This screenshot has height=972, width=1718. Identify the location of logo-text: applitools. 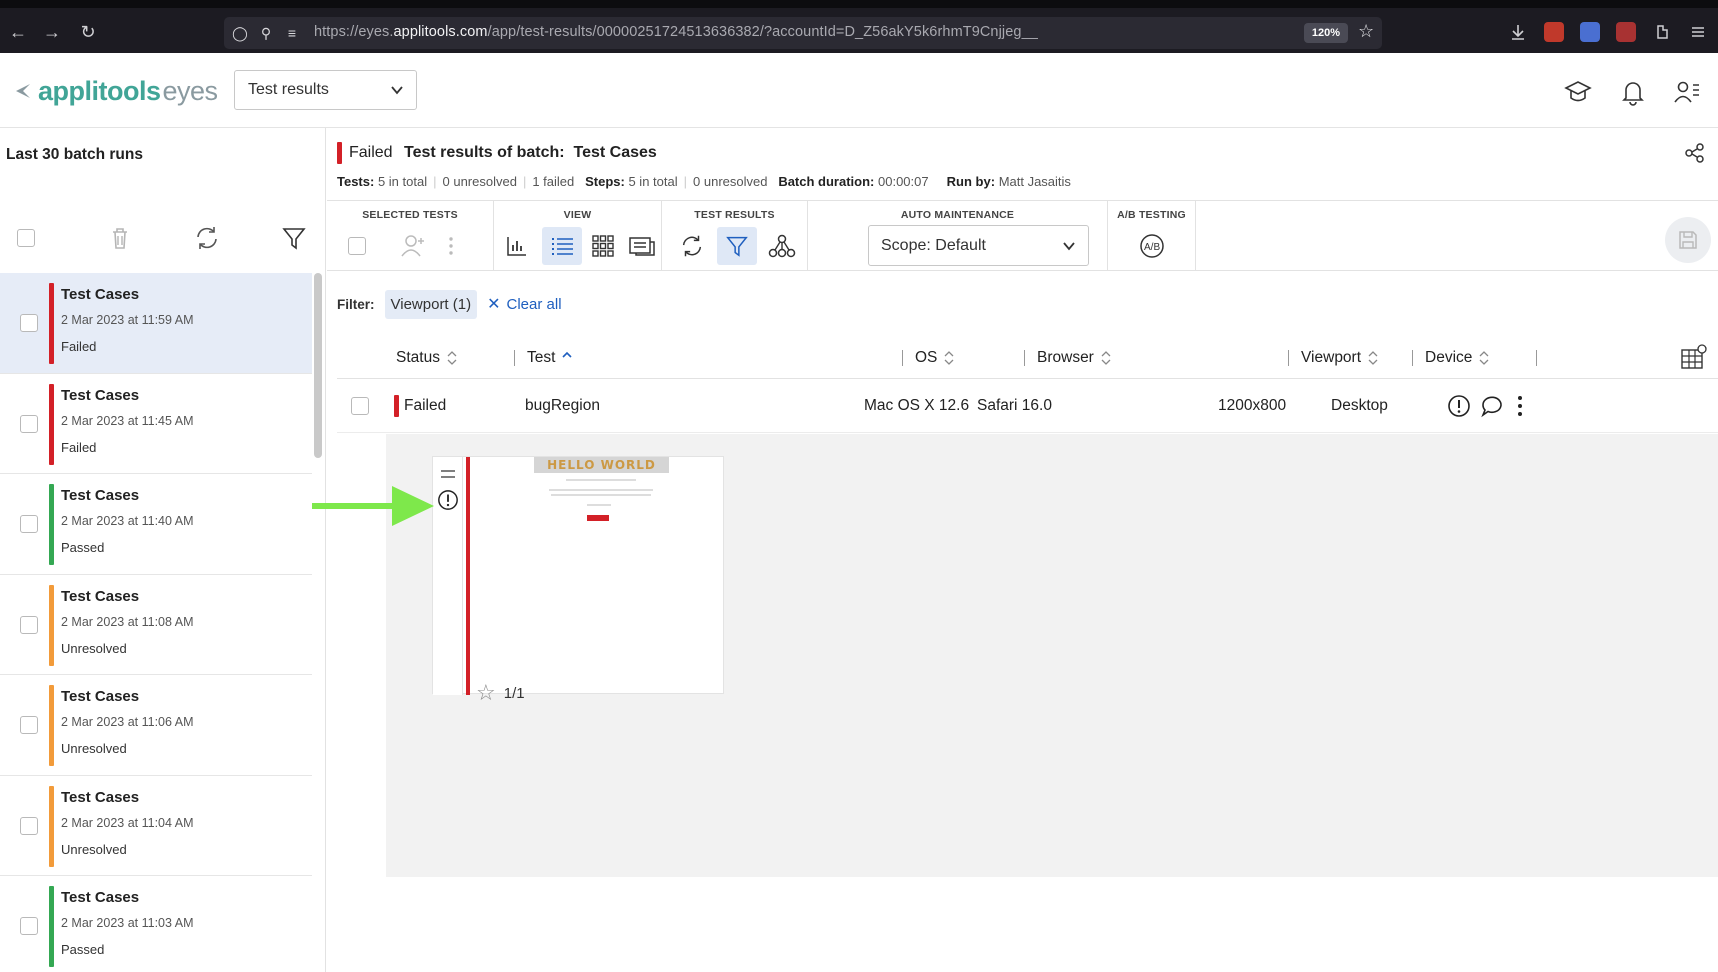
(99, 90).